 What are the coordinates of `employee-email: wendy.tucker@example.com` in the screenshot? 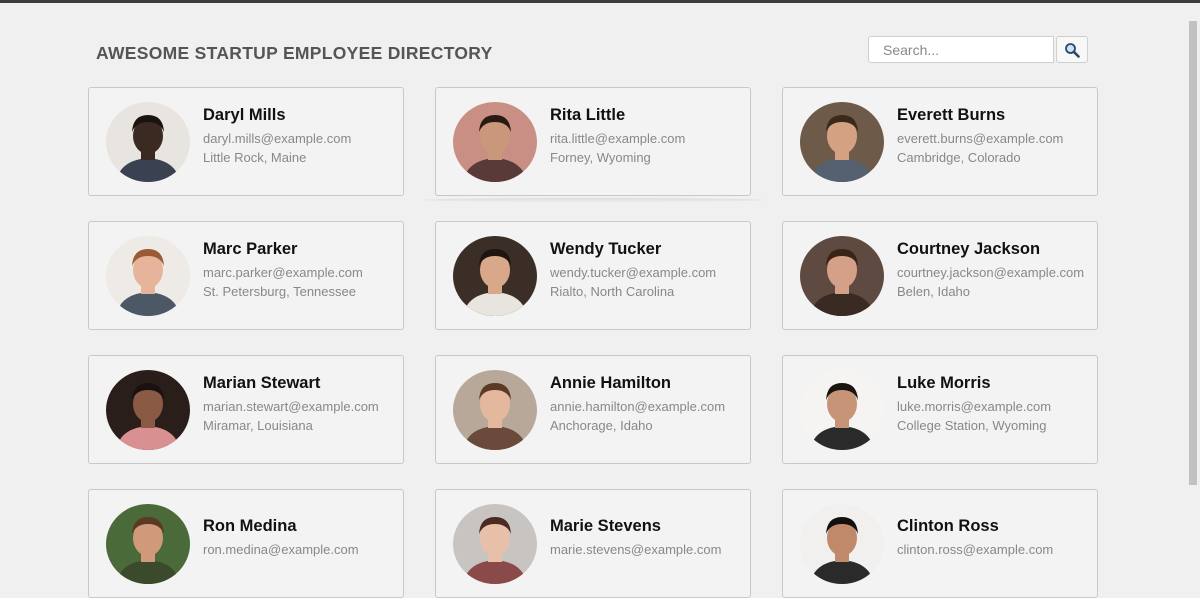 It's located at (633, 272).